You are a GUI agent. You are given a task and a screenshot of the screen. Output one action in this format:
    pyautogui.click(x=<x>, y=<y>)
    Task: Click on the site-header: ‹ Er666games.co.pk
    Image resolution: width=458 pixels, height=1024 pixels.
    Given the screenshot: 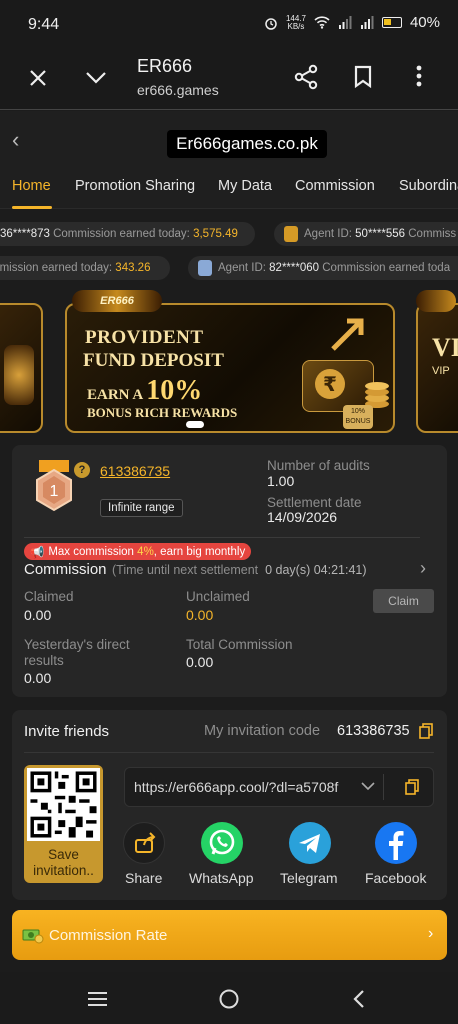 What is the action you would take?
    pyautogui.click(x=229, y=139)
    